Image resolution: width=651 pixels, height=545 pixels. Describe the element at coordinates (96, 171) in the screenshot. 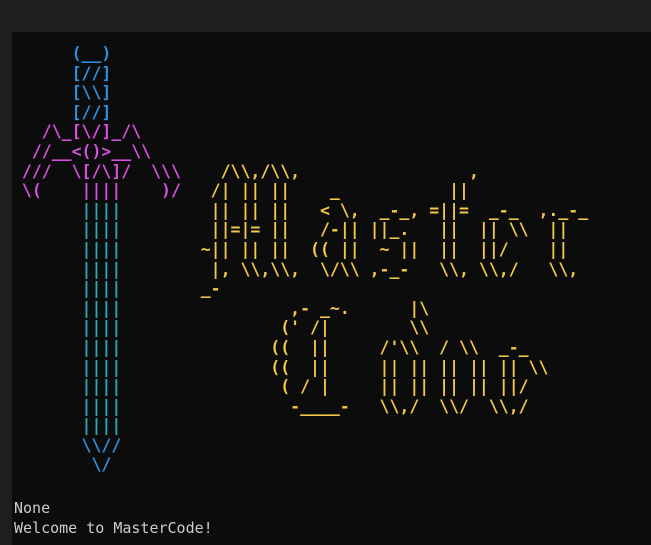

I see `sword-line: /// \[/\]/ \\\` at that location.